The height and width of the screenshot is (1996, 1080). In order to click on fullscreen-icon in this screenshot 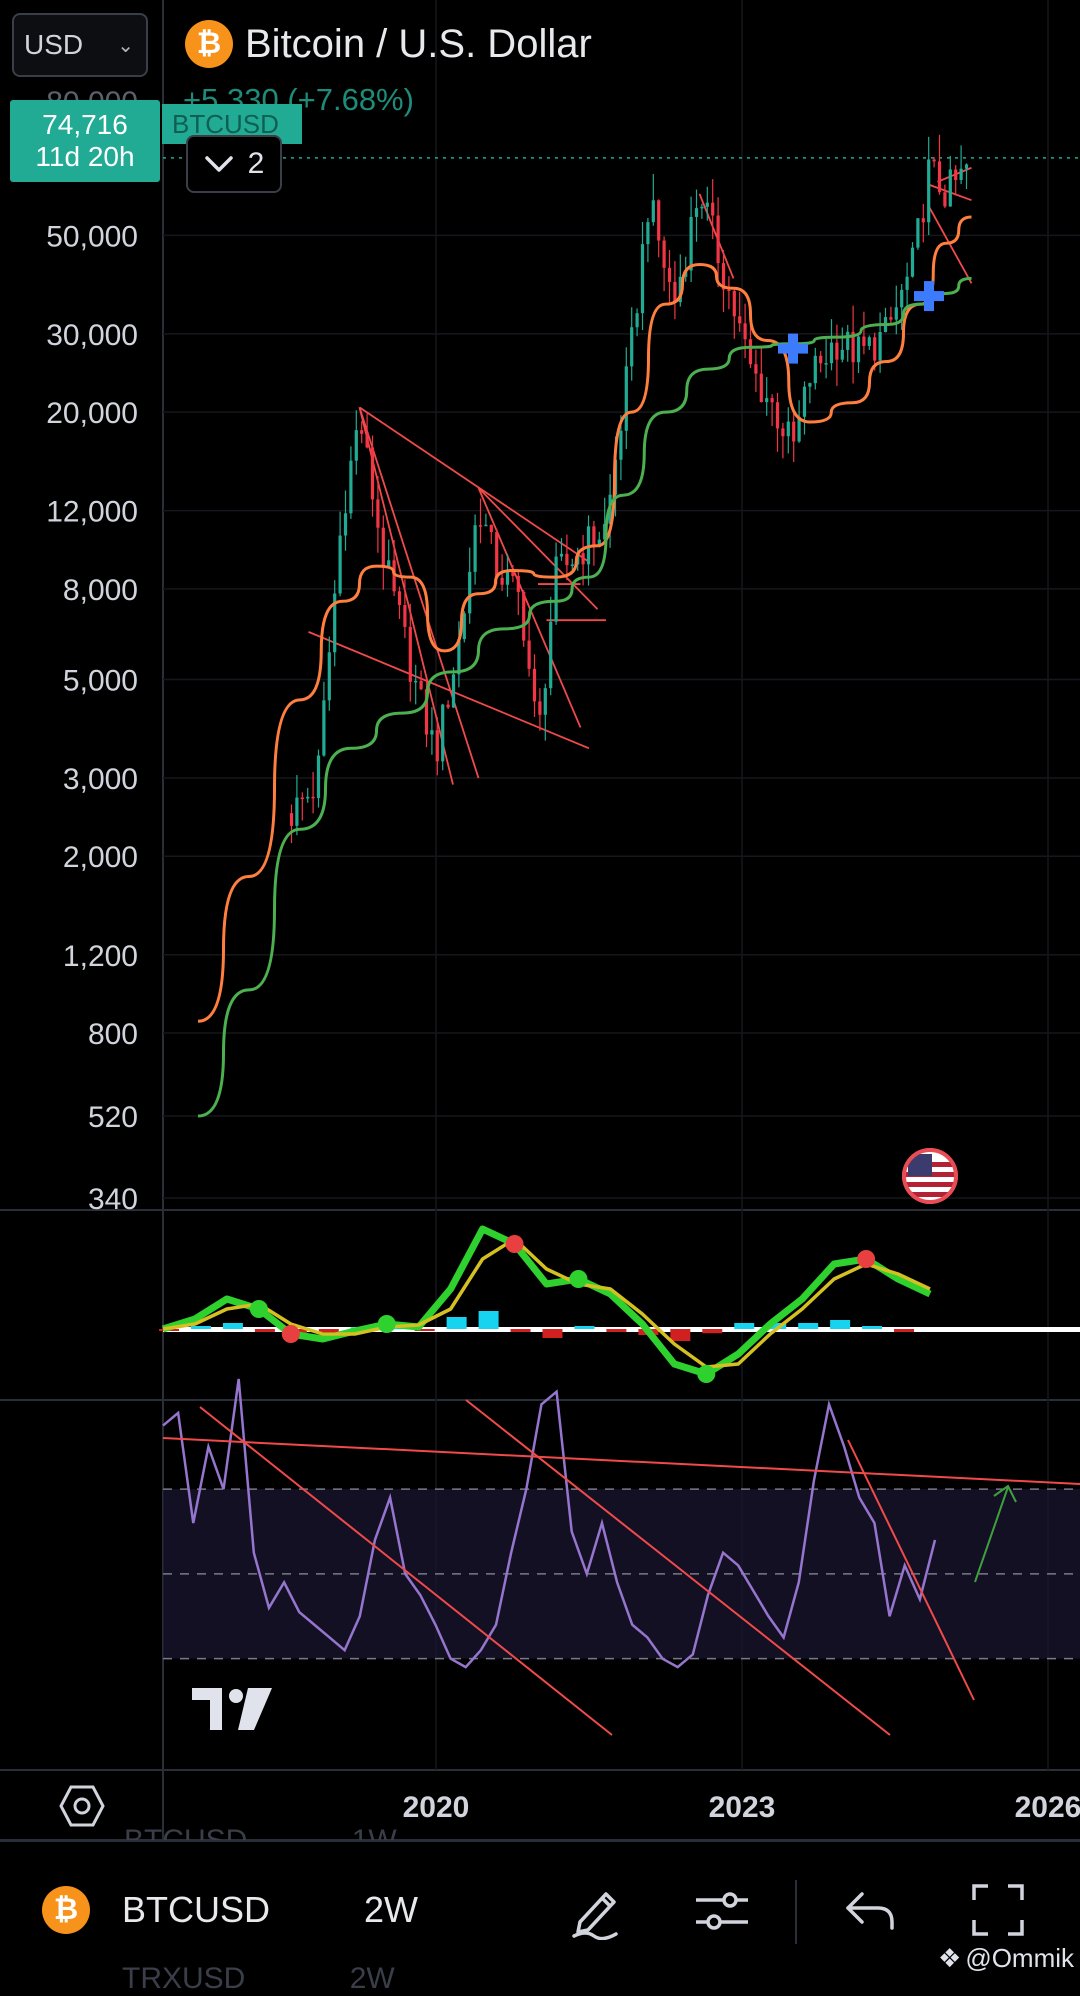, I will do `click(998, 1910)`.